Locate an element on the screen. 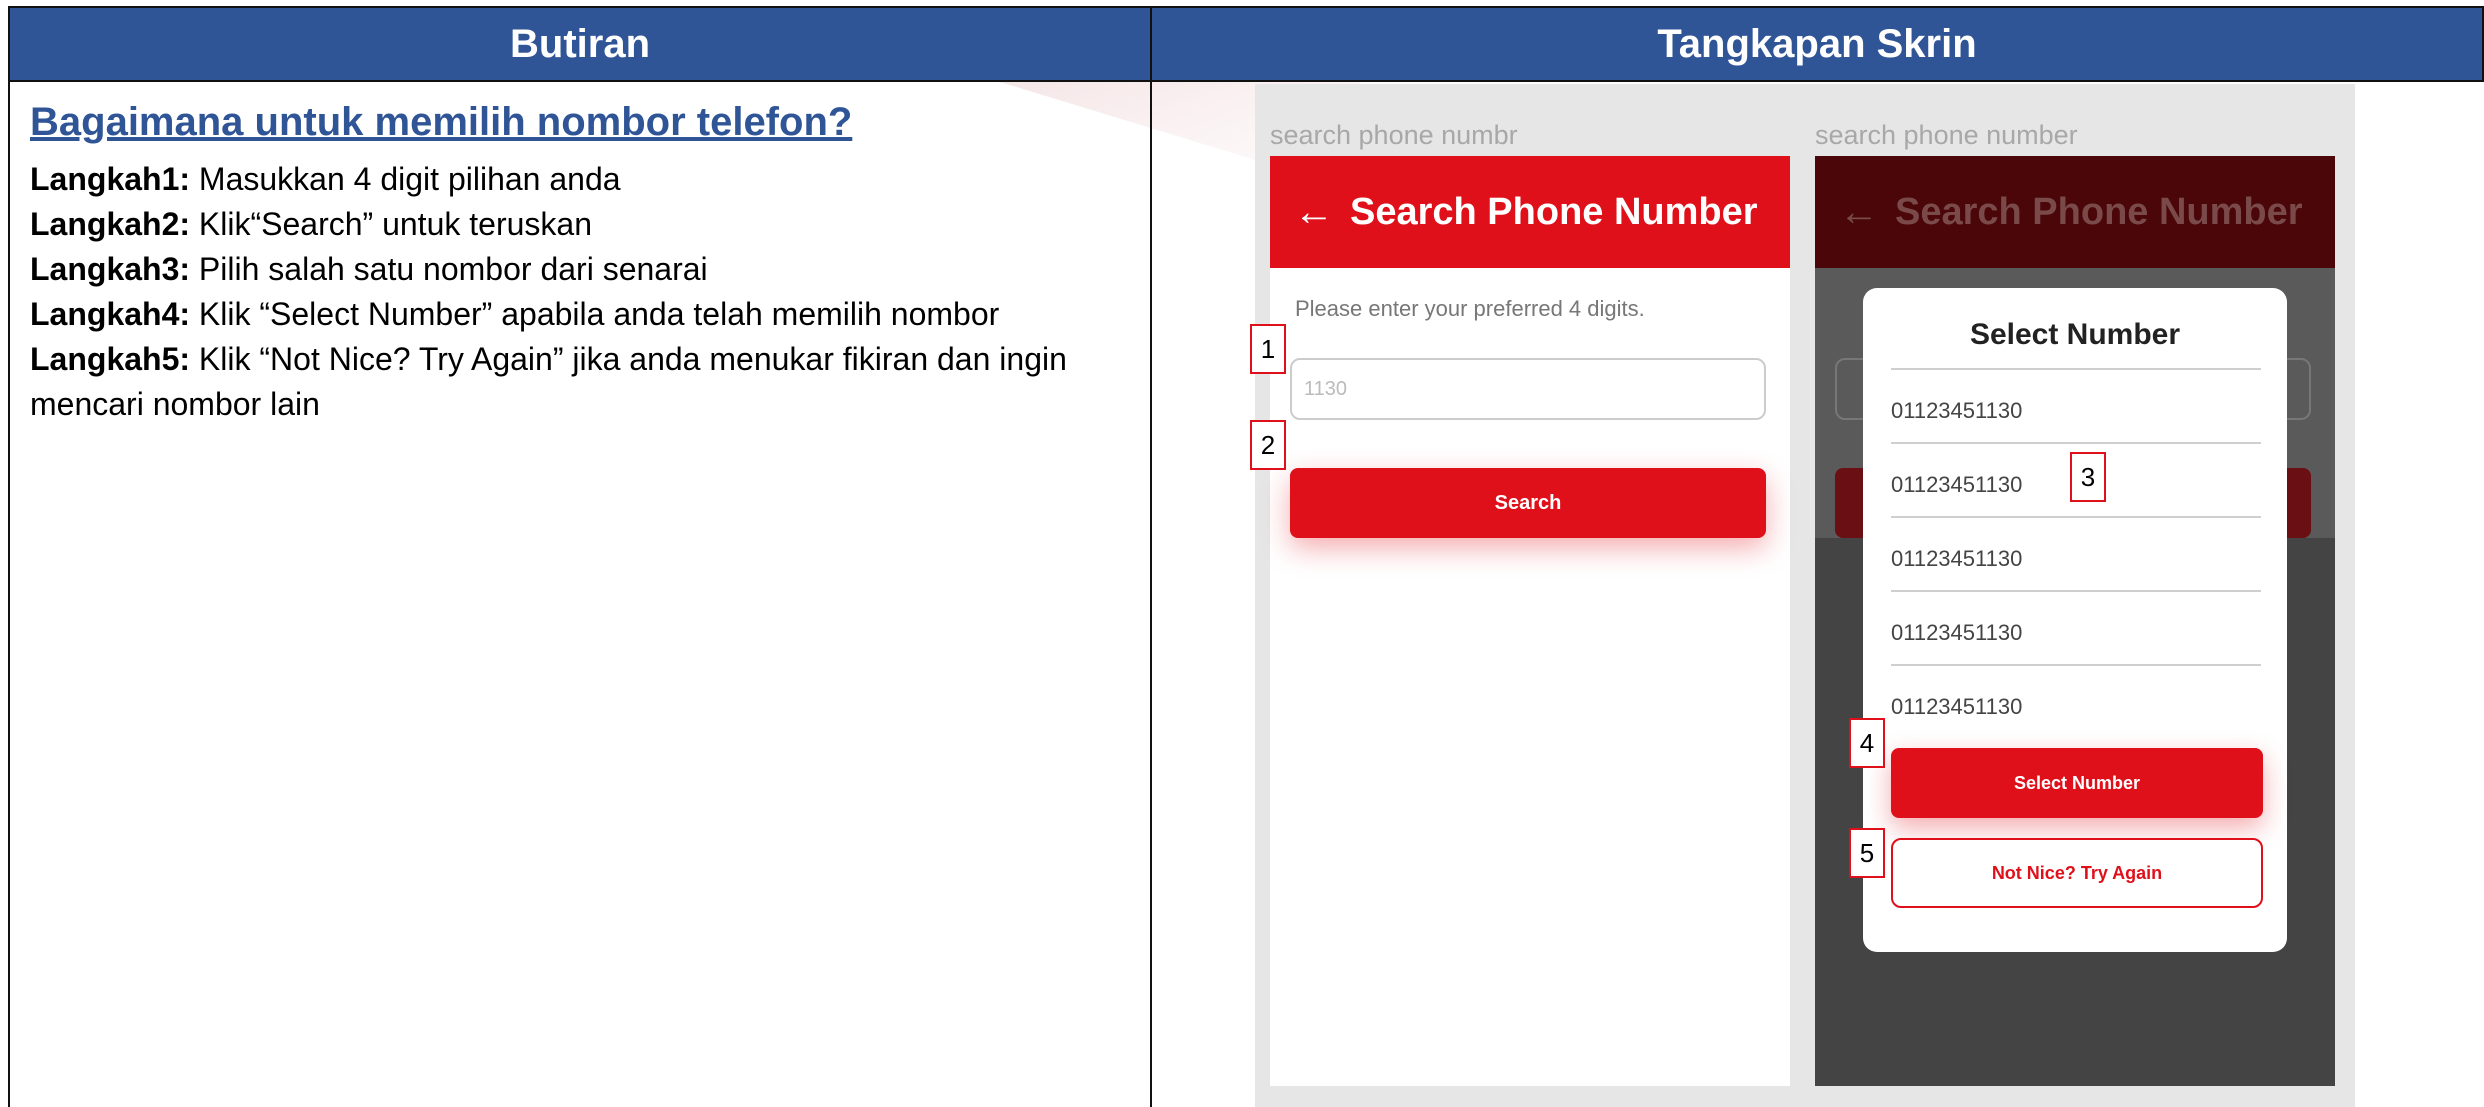 This screenshot has width=2484, height=1107. modal-title: Select Number is located at coordinates (2075, 334).